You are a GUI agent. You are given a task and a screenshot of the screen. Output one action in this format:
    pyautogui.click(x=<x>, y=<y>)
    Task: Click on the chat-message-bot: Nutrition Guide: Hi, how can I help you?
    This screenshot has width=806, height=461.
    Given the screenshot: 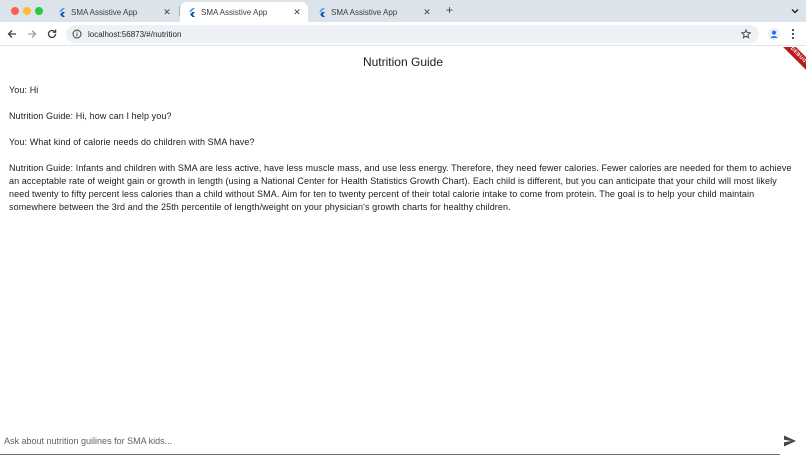 What is the action you would take?
    pyautogui.click(x=90, y=116)
    